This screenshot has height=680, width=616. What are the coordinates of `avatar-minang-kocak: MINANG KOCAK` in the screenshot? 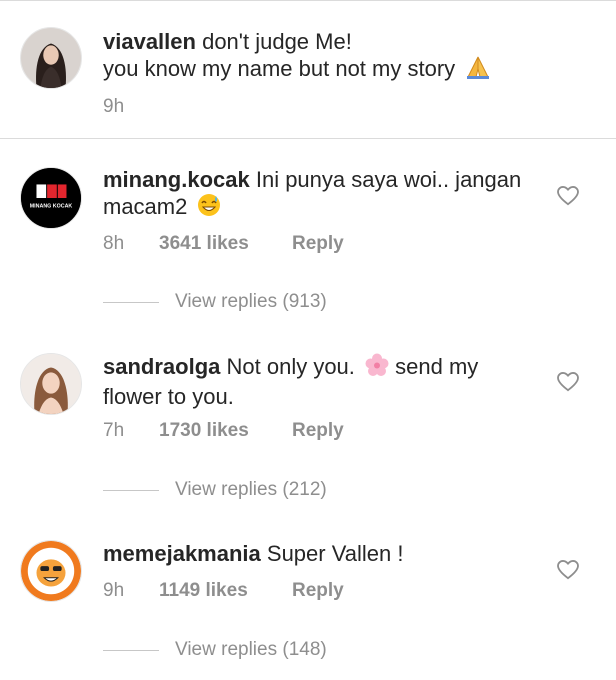 It's located at (51, 198).